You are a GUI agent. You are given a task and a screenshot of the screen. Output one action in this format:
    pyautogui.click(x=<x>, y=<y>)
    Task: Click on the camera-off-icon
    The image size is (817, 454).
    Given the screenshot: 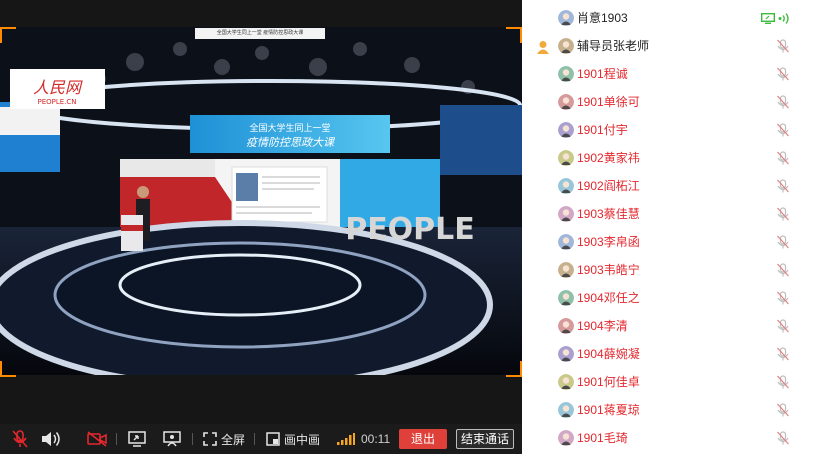 What is the action you would take?
    pyautogui.click(x=97, y=439)
    